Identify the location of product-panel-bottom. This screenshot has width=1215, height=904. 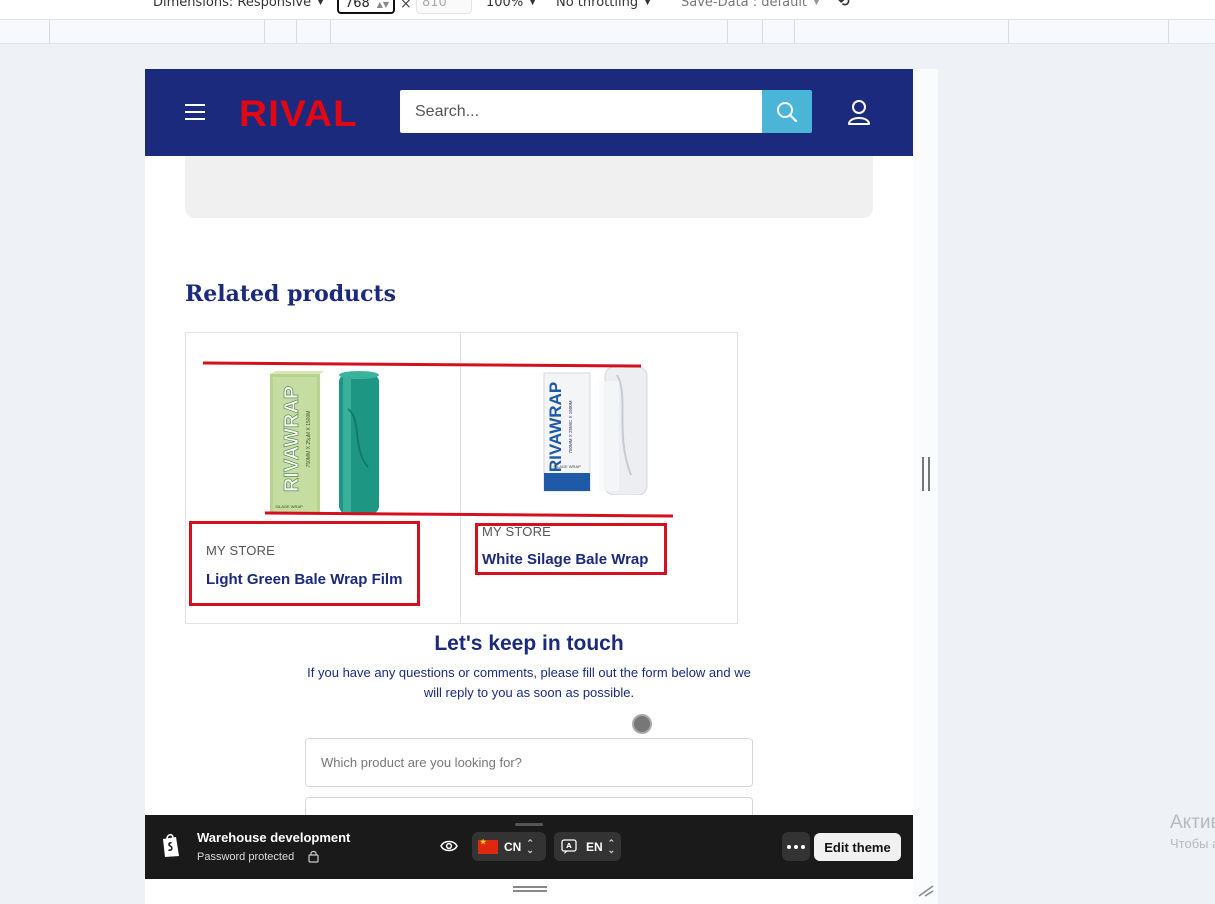
(529, 187).